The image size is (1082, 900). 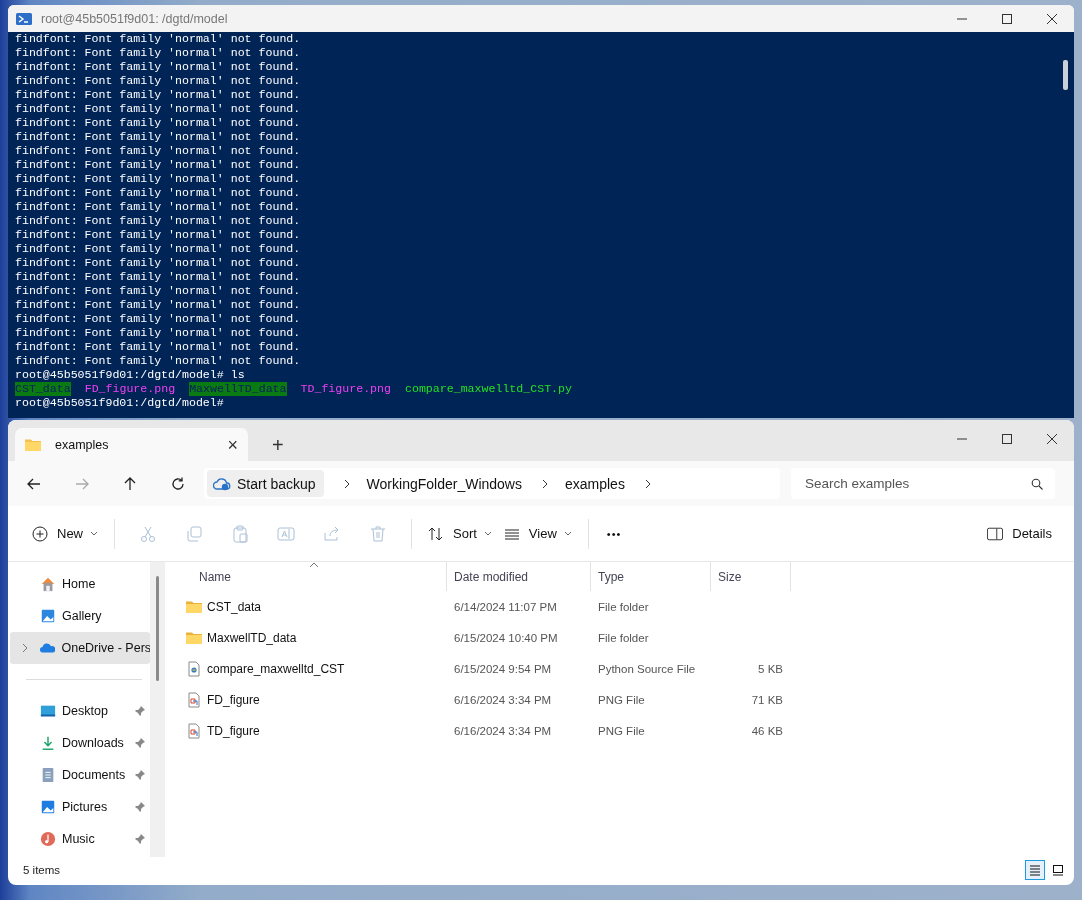 What do you see at coordinates (80, 775) in the screenshot?
I see `sidebar-item: Documents` at bounding box center [80, 775].